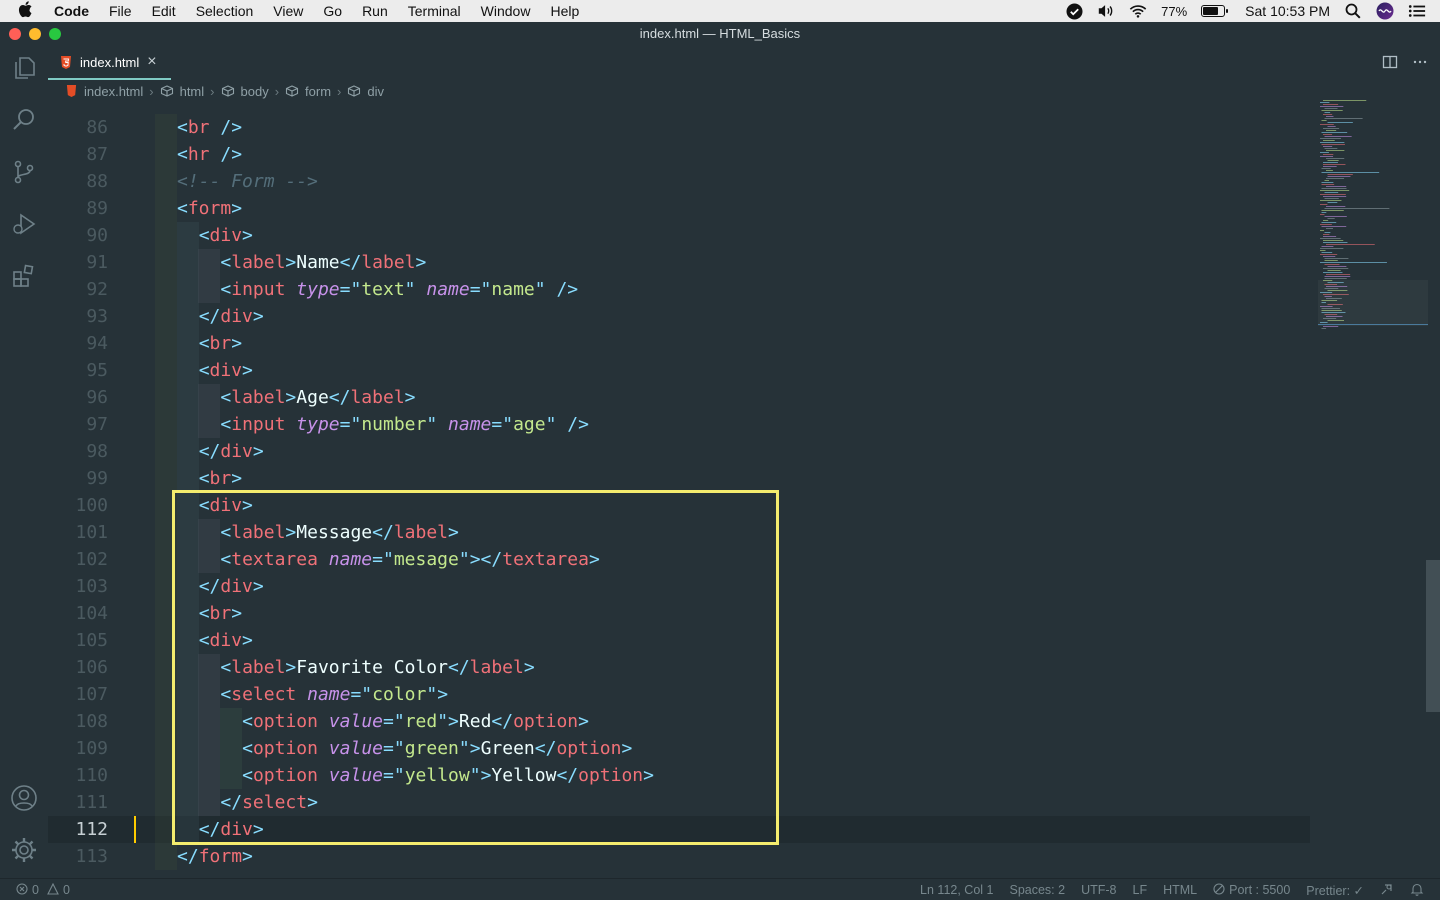  I want to click on line-number: 88, so click(97, 181).